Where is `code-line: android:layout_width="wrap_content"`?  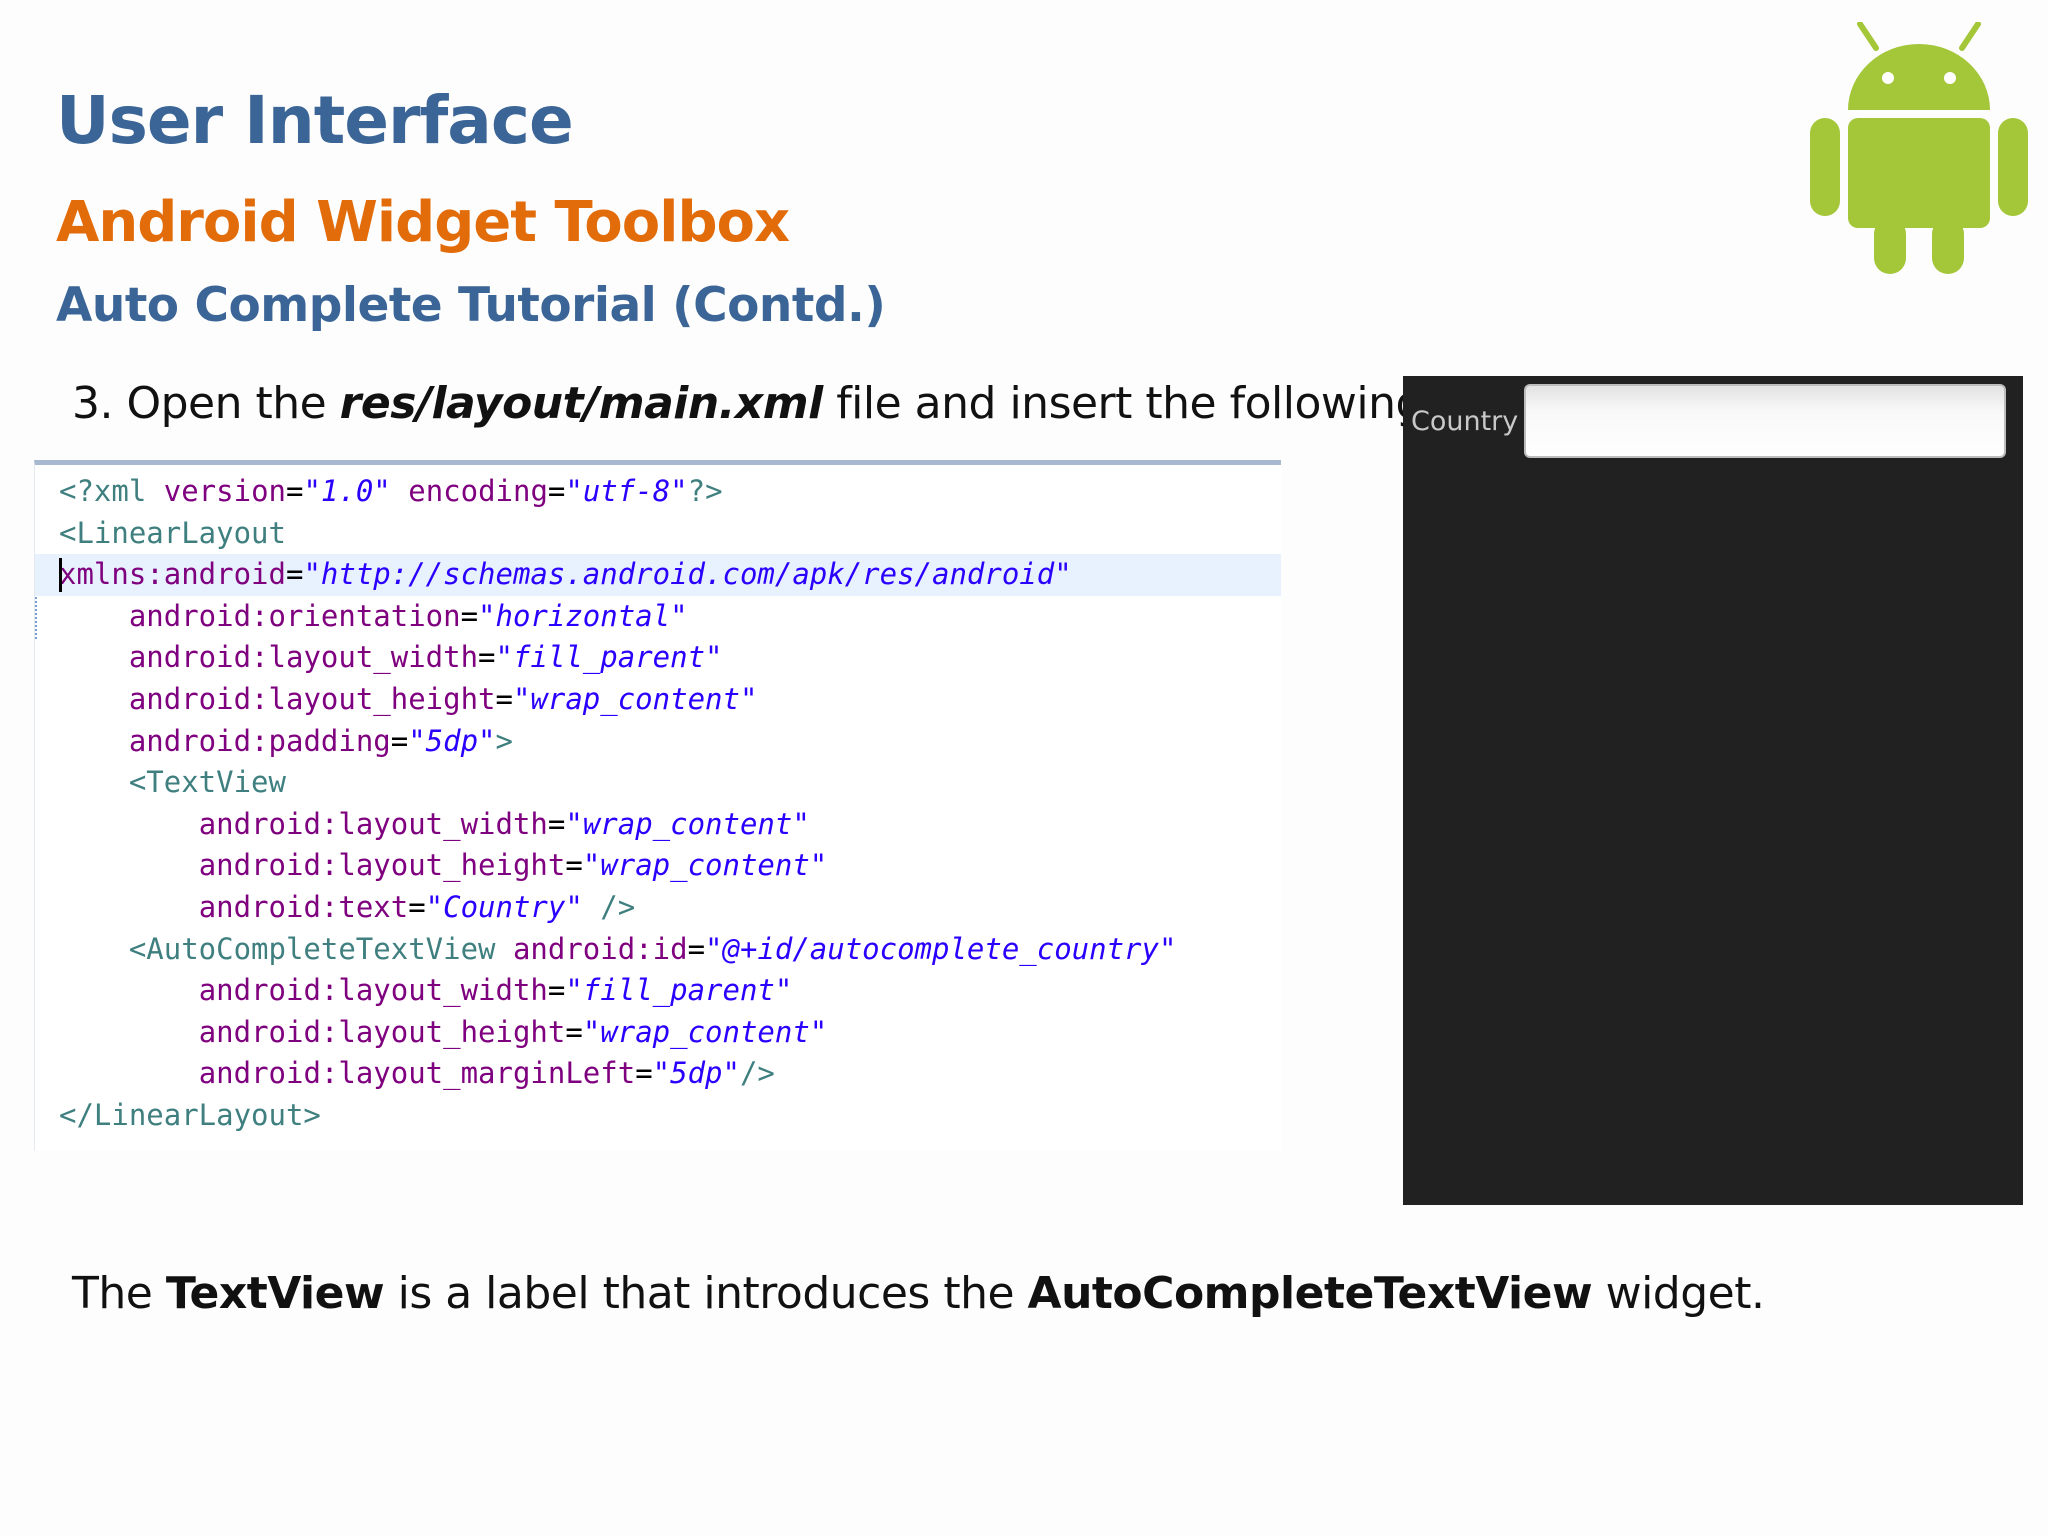
code-line: android:layout_width="wrap_content" is located at coordinates (504, 823).